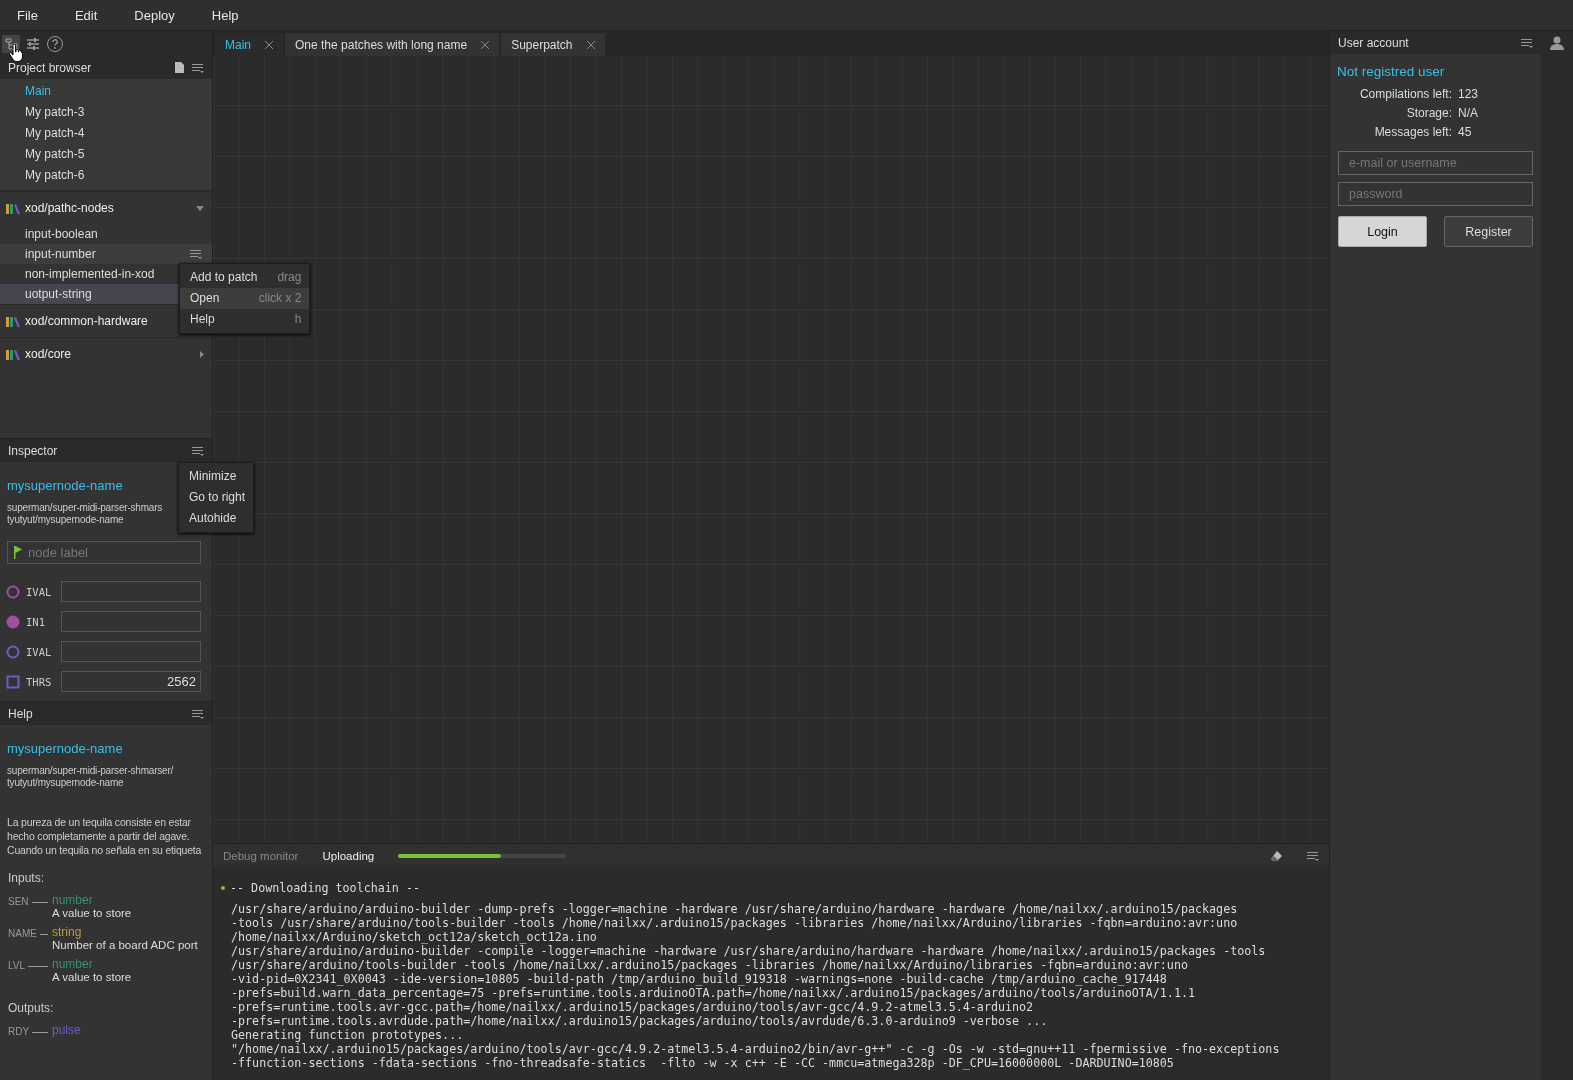 Image resolution: width=1573 pixels, height=1080 pixels. I want to click on log-heading: -- Downloading toolchain --, so click(325, 888).